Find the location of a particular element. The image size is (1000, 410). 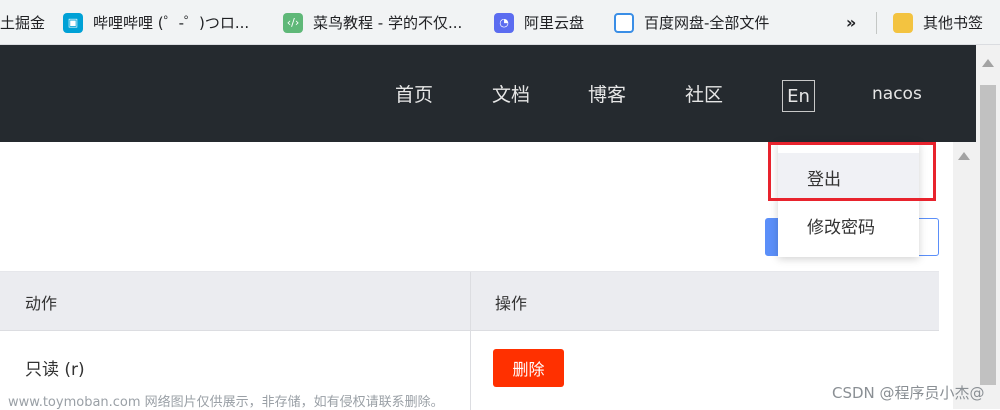

bookmark-juejin: 土掘金 is located at coordinates (22, 22).